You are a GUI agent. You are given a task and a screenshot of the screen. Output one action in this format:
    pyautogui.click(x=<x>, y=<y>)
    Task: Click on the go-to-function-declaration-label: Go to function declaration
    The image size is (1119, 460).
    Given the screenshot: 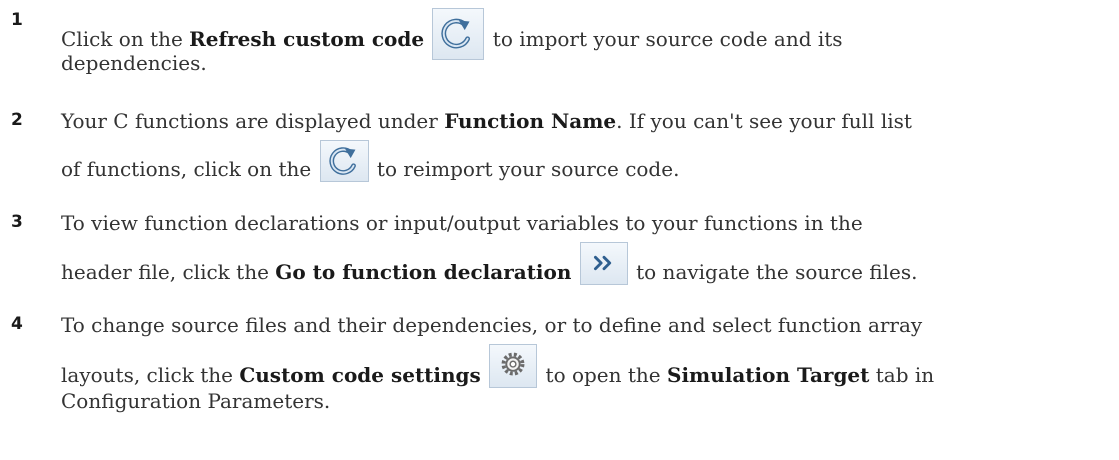 What is the action you would take?
    pyautogui.click(x=423, y=272)
    